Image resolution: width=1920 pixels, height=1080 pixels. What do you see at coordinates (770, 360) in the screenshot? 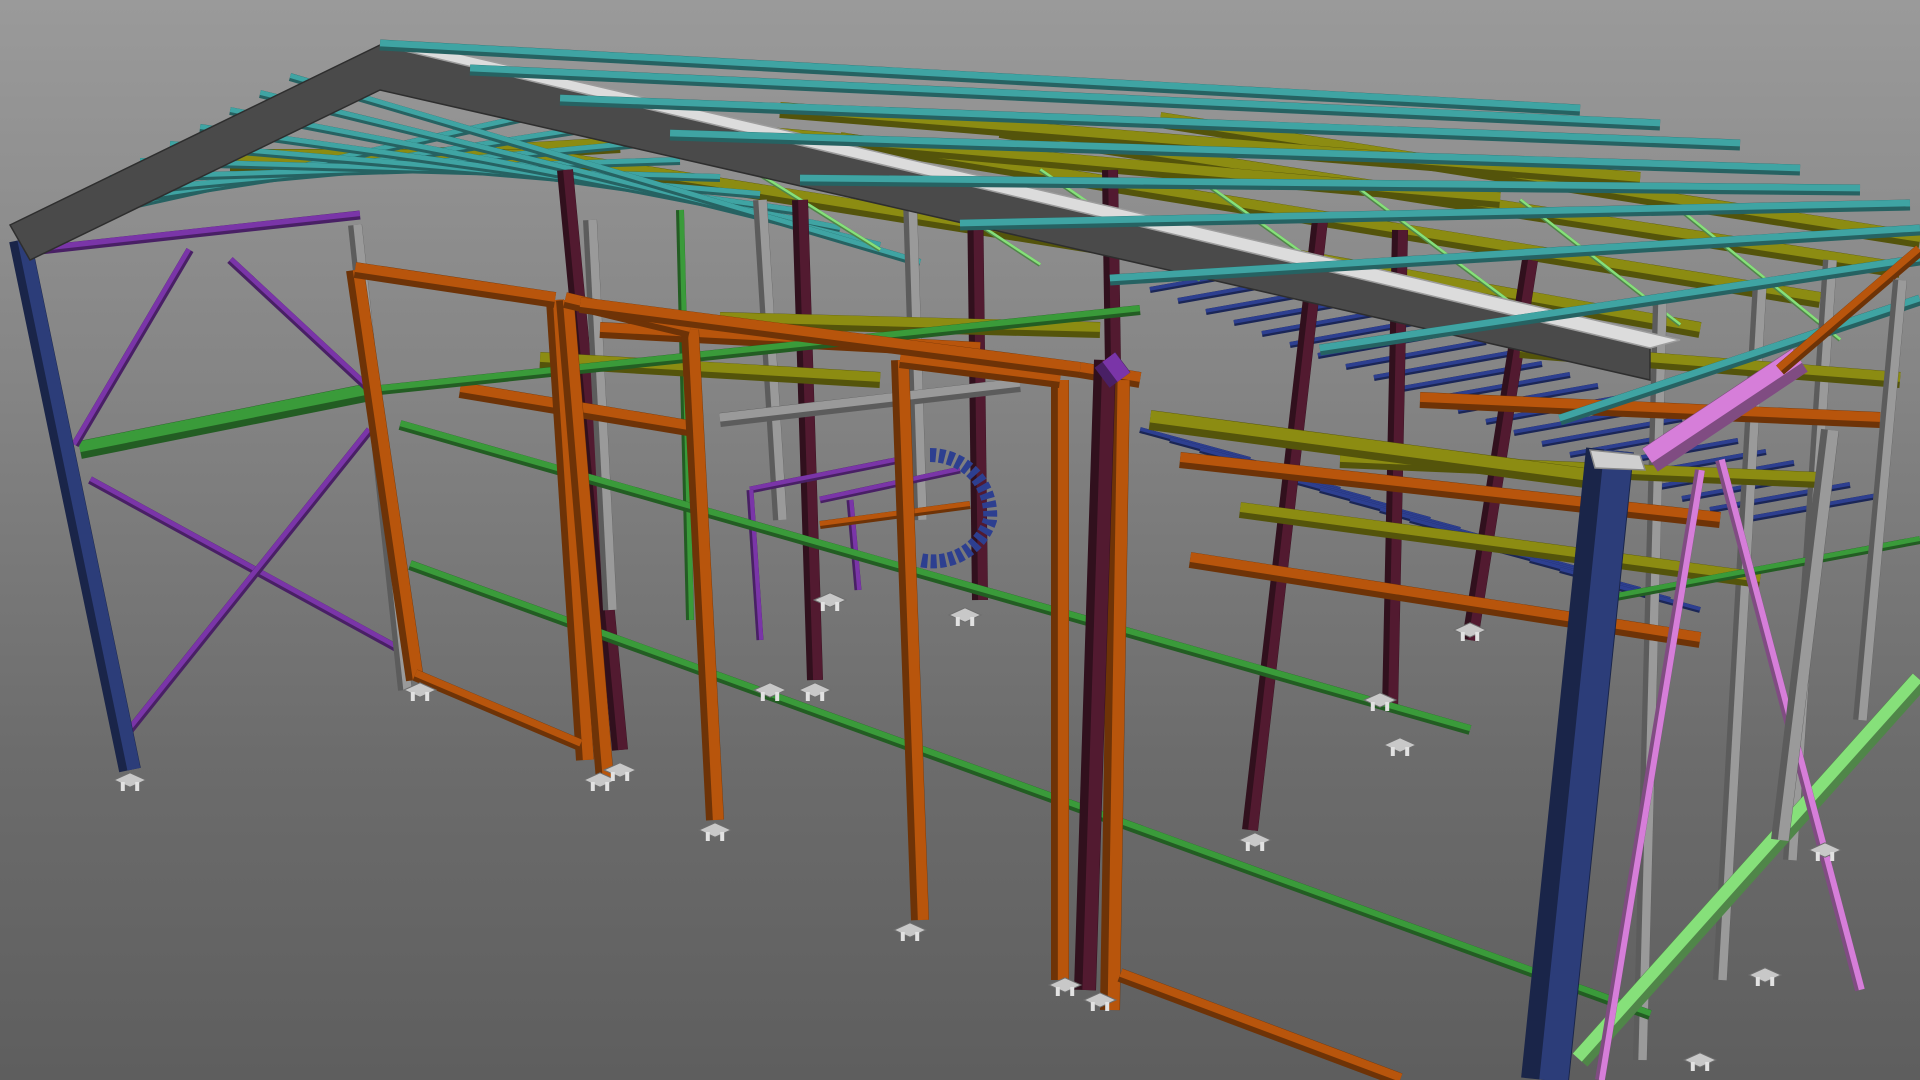
I see `grey-column` at bounding box center [770, 360].